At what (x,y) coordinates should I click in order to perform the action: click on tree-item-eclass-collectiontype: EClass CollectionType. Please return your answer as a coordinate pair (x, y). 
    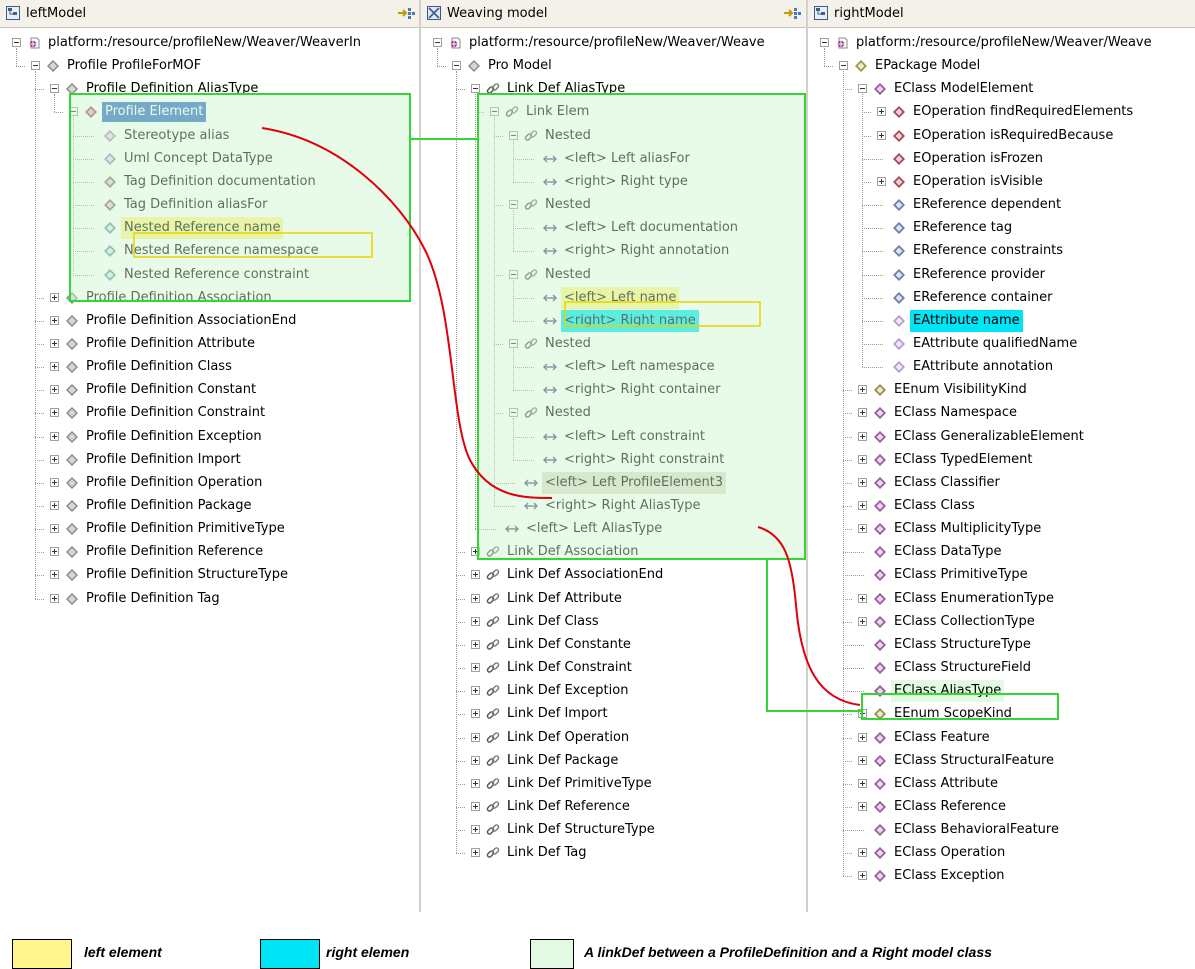
    Looking at the image, I should click on (1001, 622).